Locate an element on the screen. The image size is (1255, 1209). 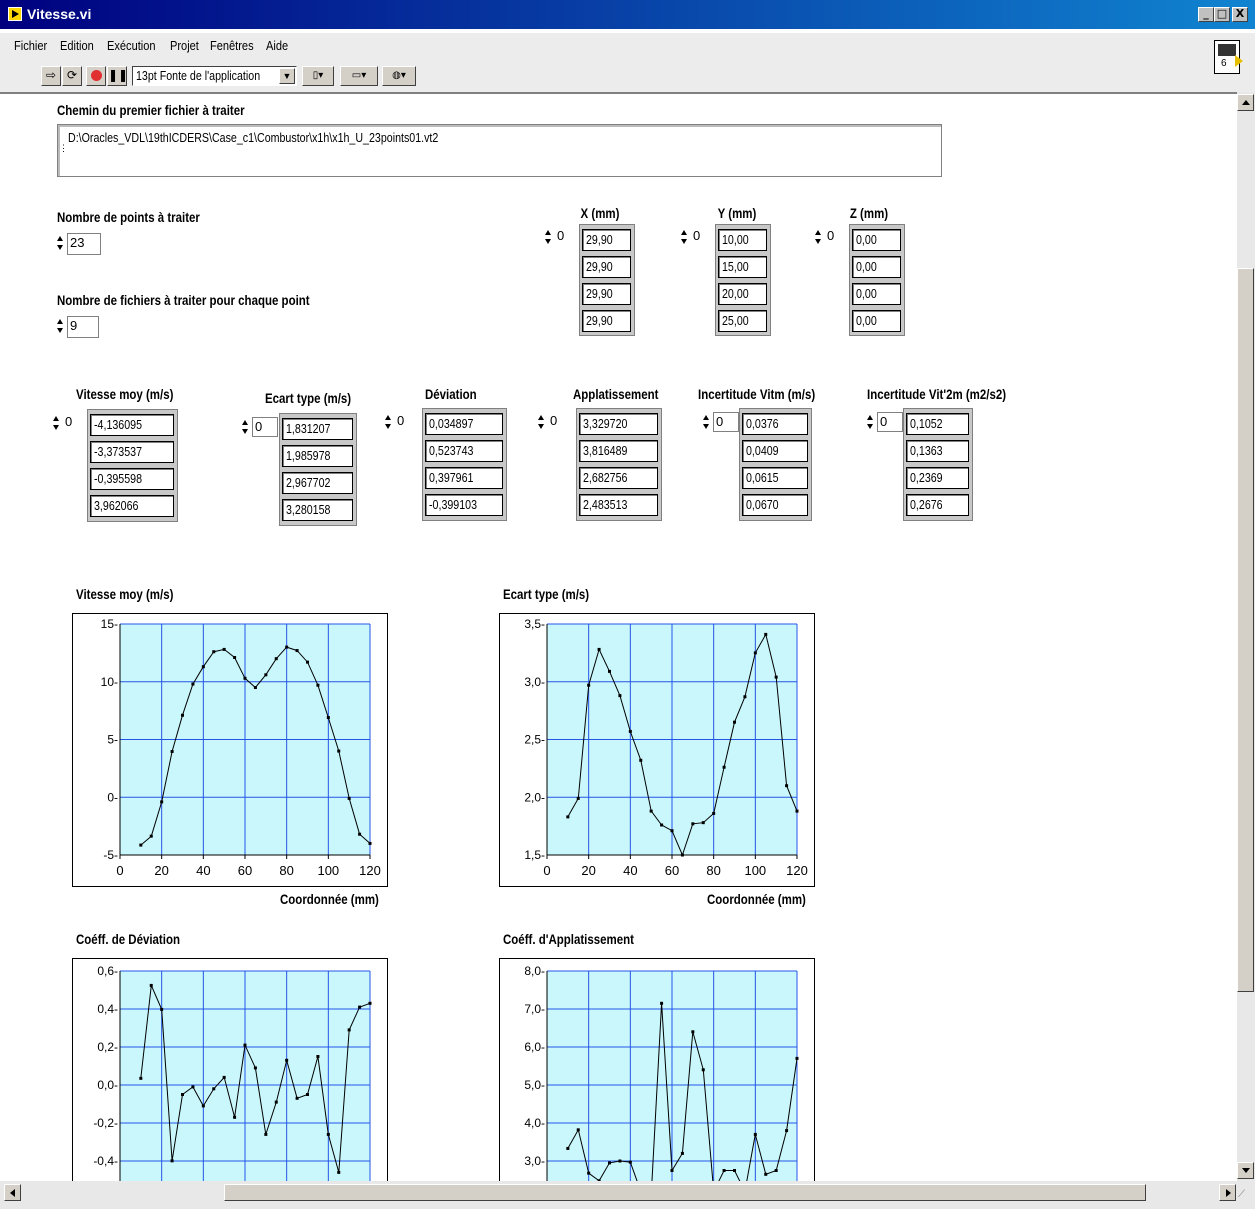
ecart-type-value: 1,831207 is located at coordinates (317, 429).